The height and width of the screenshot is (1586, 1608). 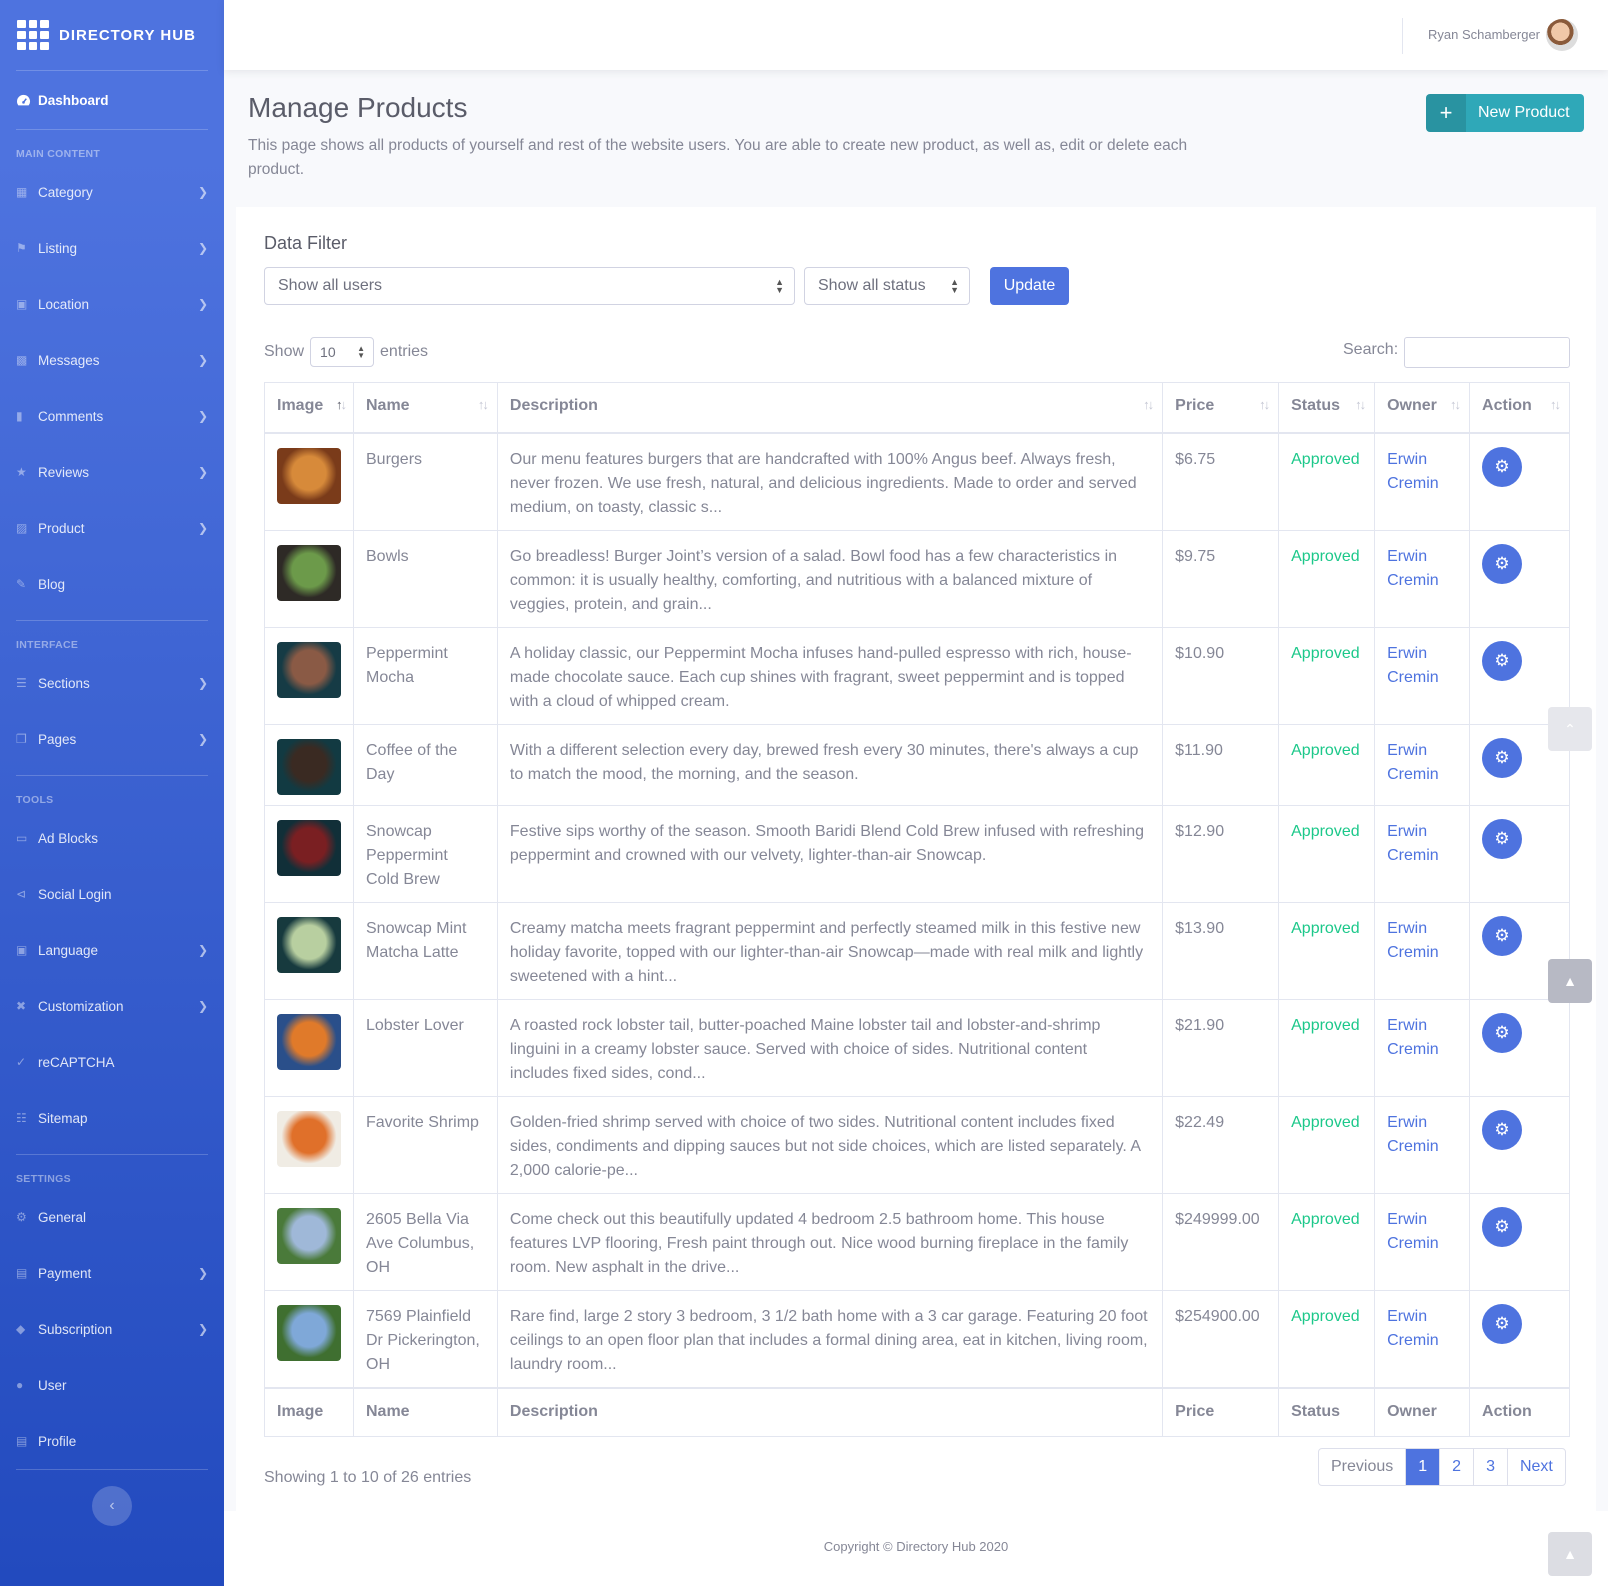 What do you see at coordinates (1221, 408) in the screenshot?
I see `column-header: Price ↑↓` at bounding box center [1221, 408].